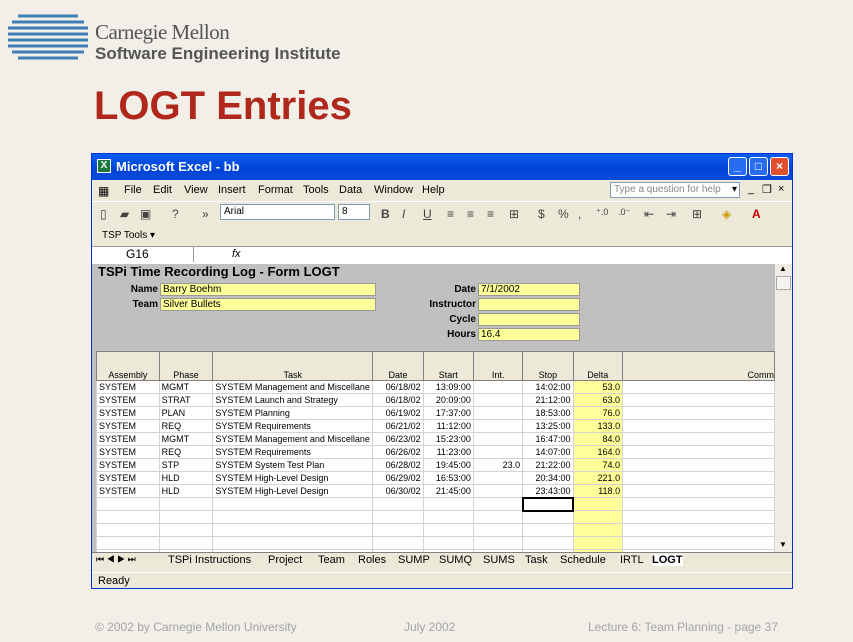 The image size is (853, 642). Describe the element at coordinates (175, 214) in the screenshot. I see `help-icon: ?` at that location.